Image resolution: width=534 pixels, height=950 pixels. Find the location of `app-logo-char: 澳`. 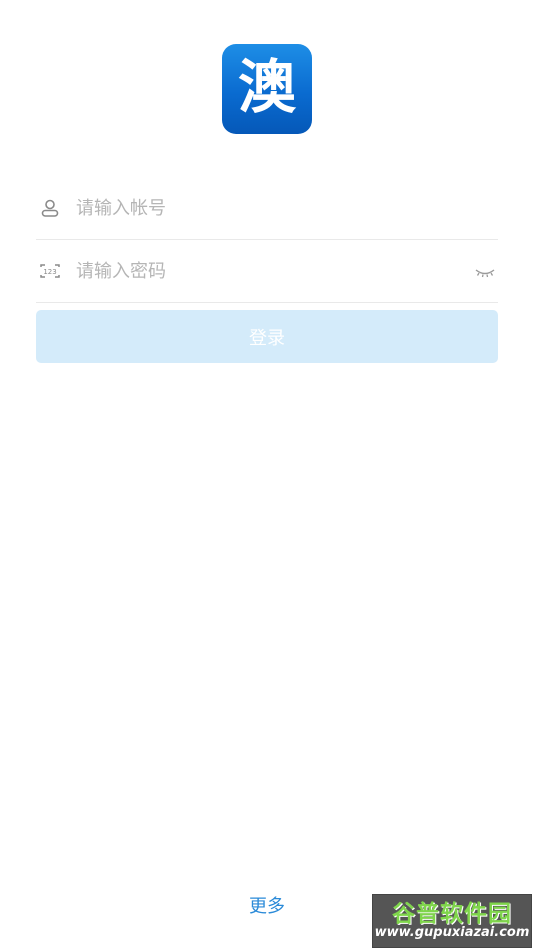

app-logo-char: 澳 is located at coordinates (266, 87).